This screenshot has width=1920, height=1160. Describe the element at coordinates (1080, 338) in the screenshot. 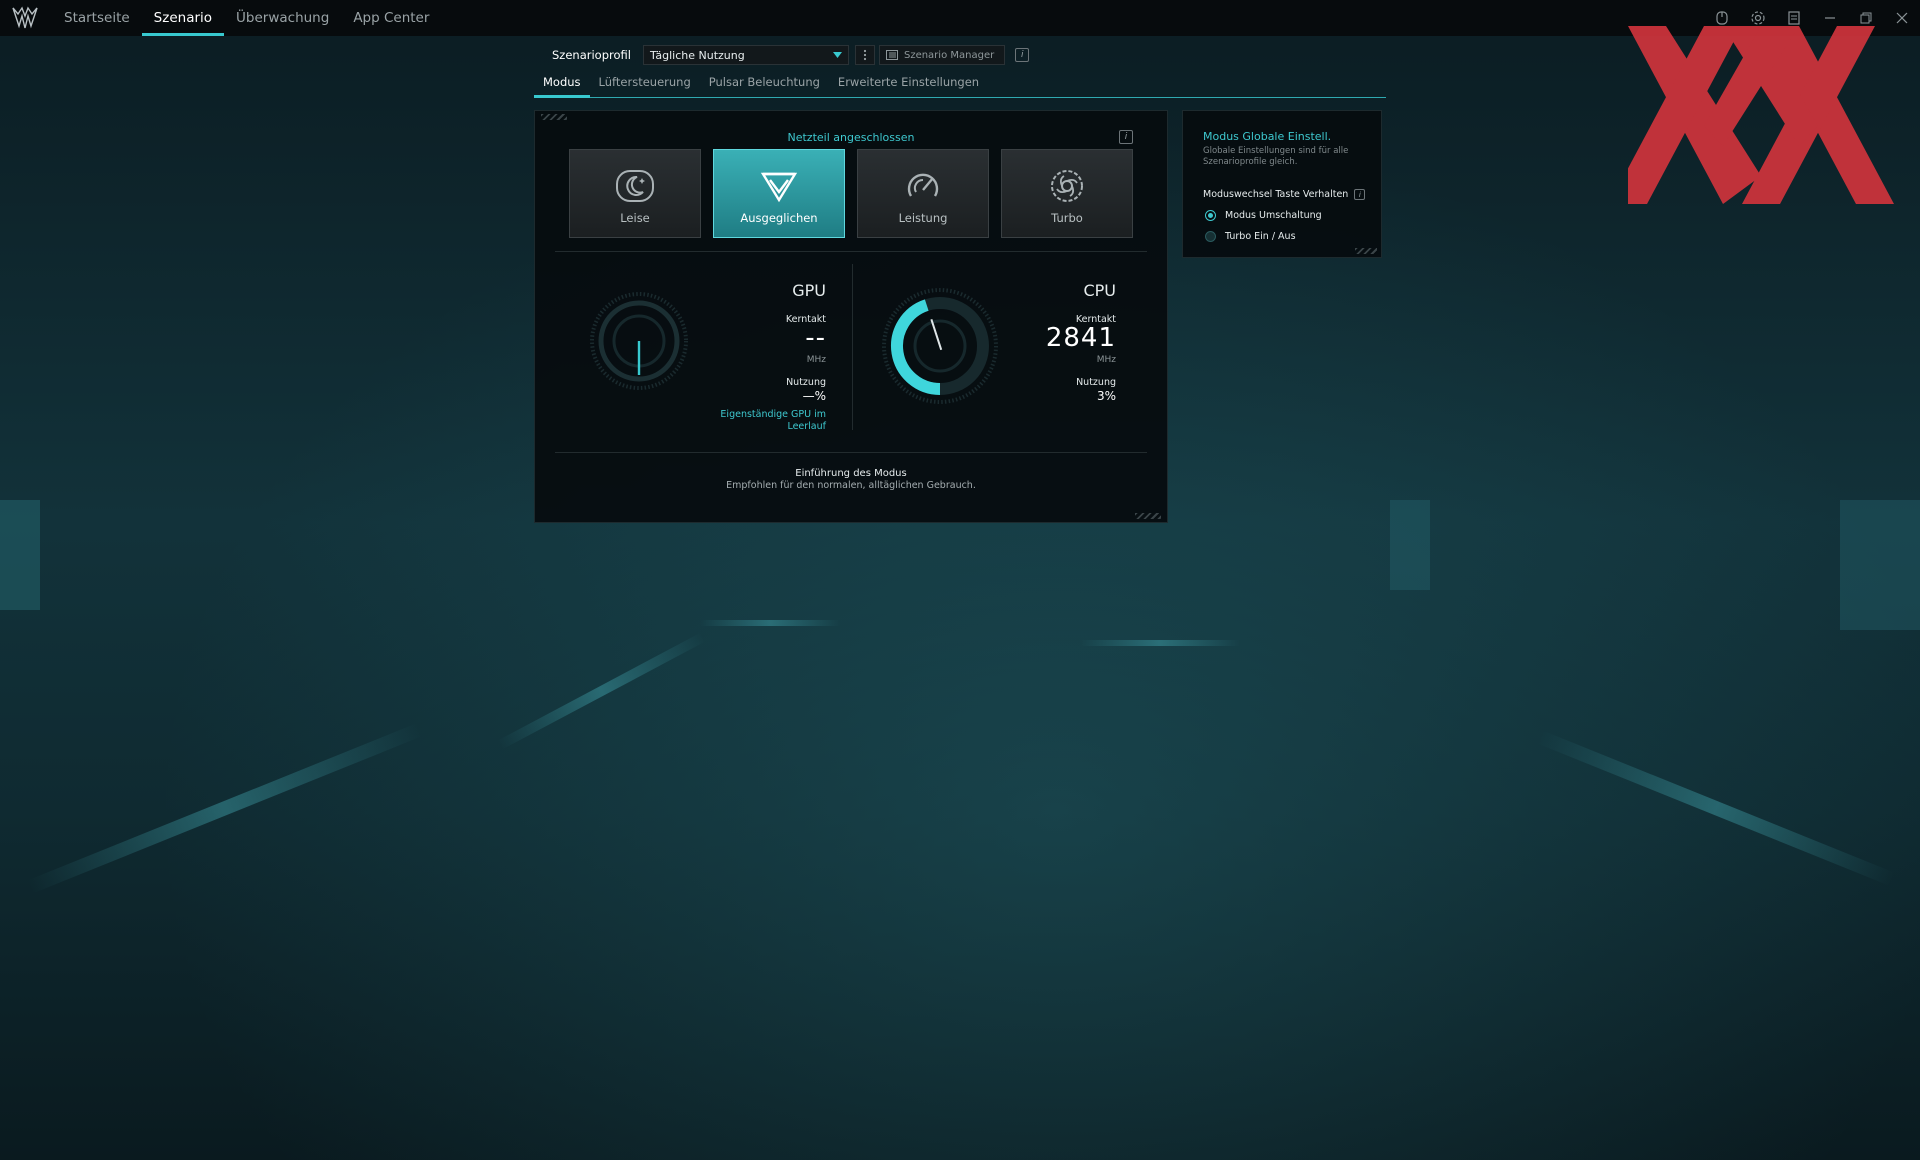

I see `cpu-clock-value: 2841` at that location.